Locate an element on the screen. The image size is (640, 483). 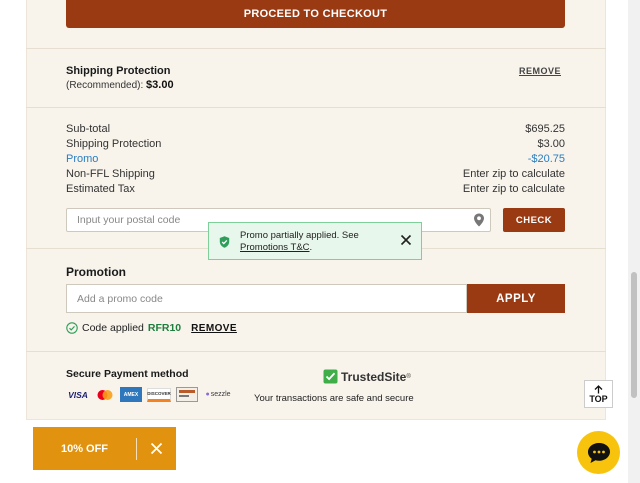
sezzle-icon: ● sezzle is located at coordinates (218, 394).